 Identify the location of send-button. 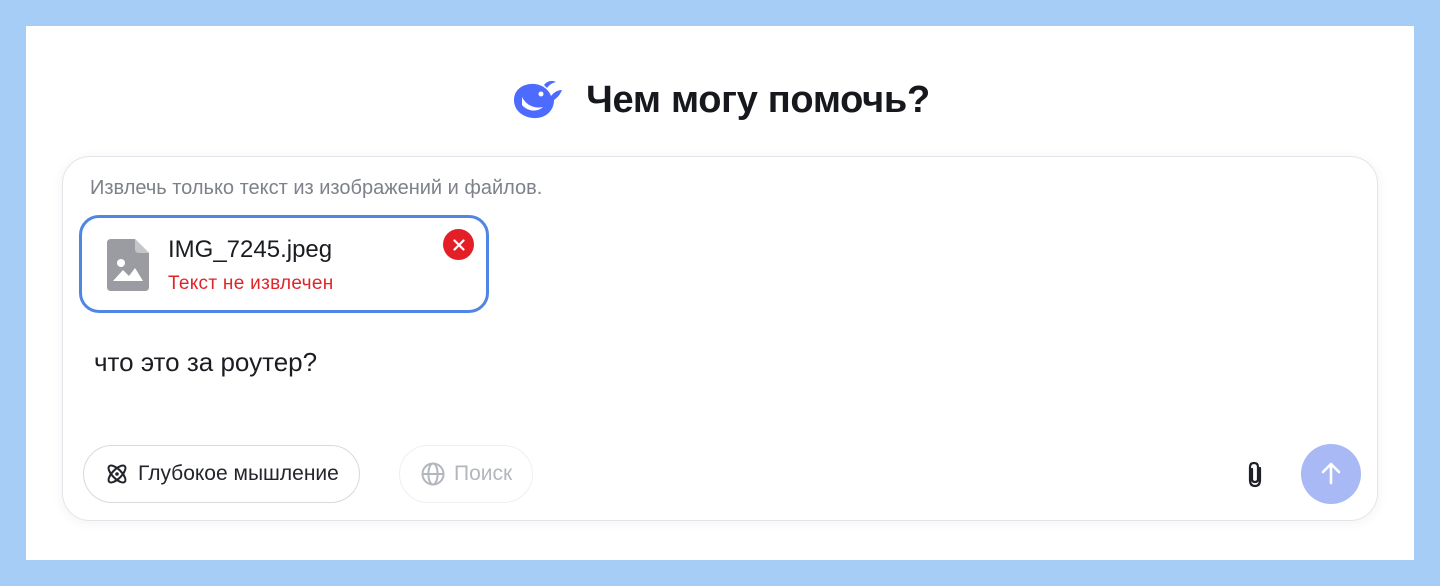
(1331, 474).